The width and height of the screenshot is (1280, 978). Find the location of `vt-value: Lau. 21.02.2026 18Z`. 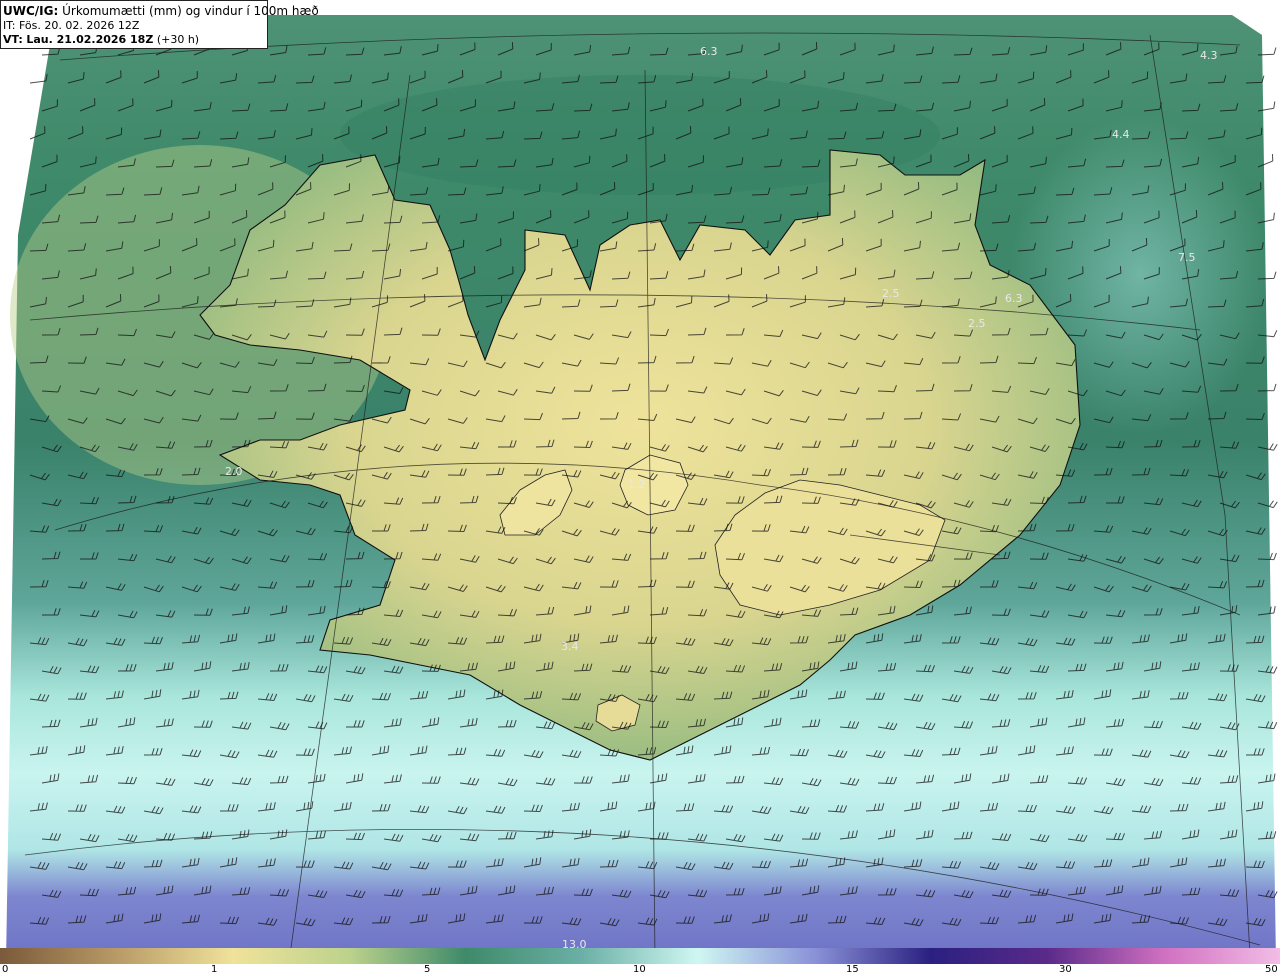

vt-value: Lau. 21.02.2026 18Z is located at coordinates (90, 39).